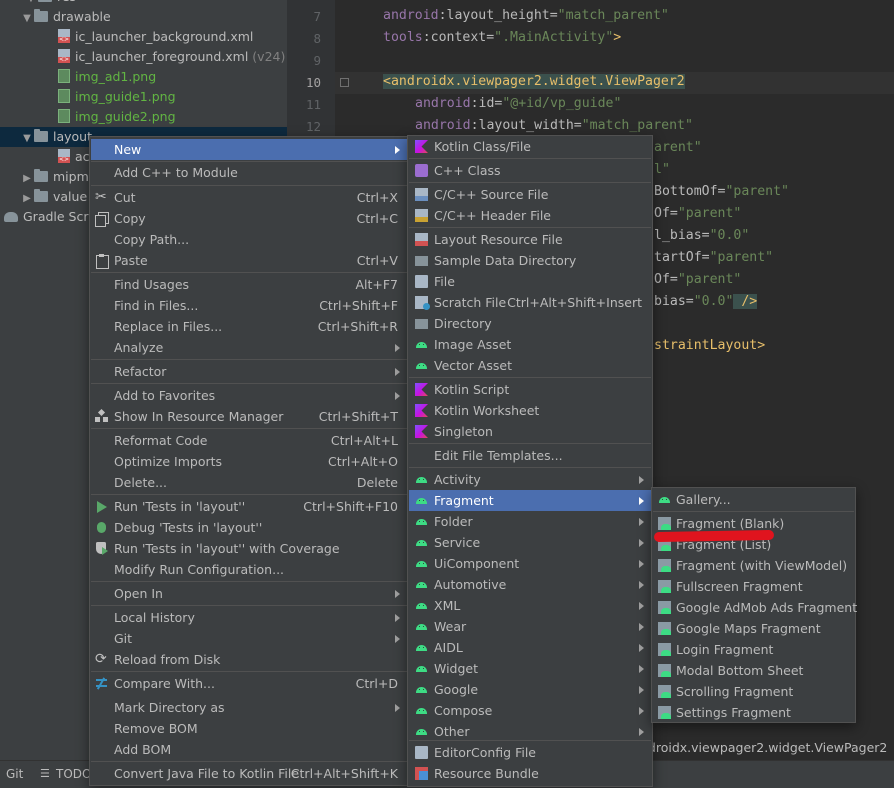 The width and height of the screenshot is (894, 788). I want to click on new-item-fragment: Fragment, so click(530, 500).